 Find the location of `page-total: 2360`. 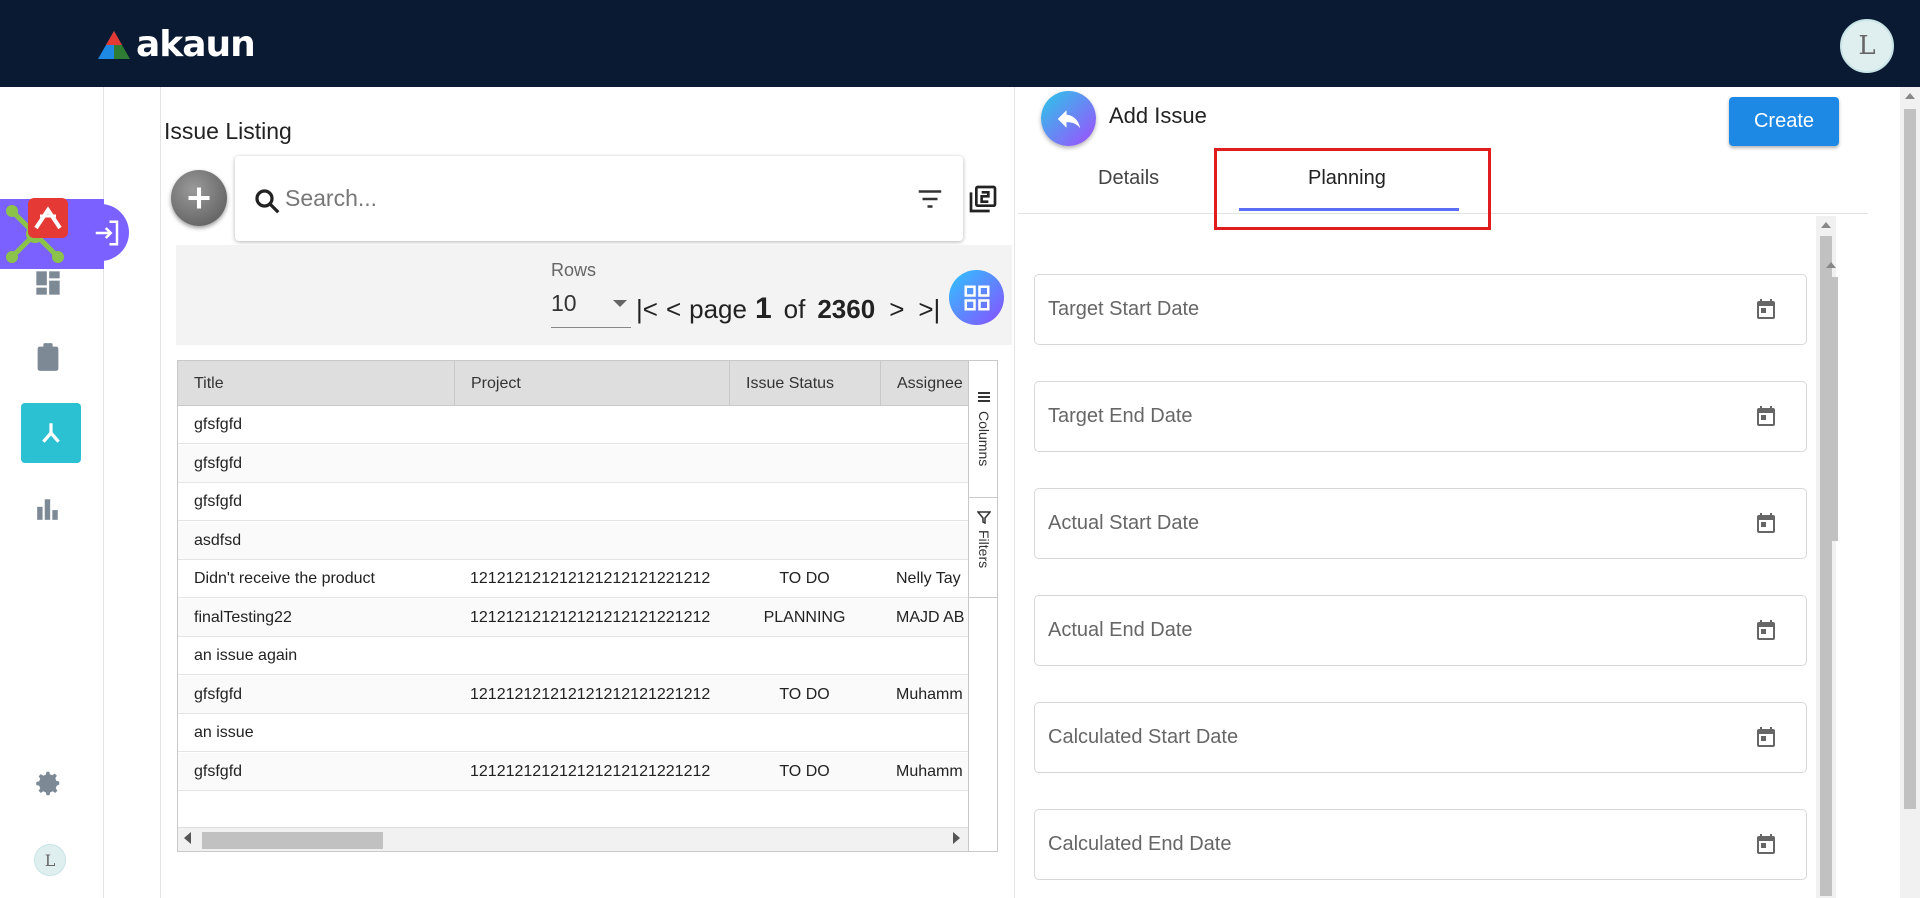

page-total: 2360 is located at coordinates (846, 308).